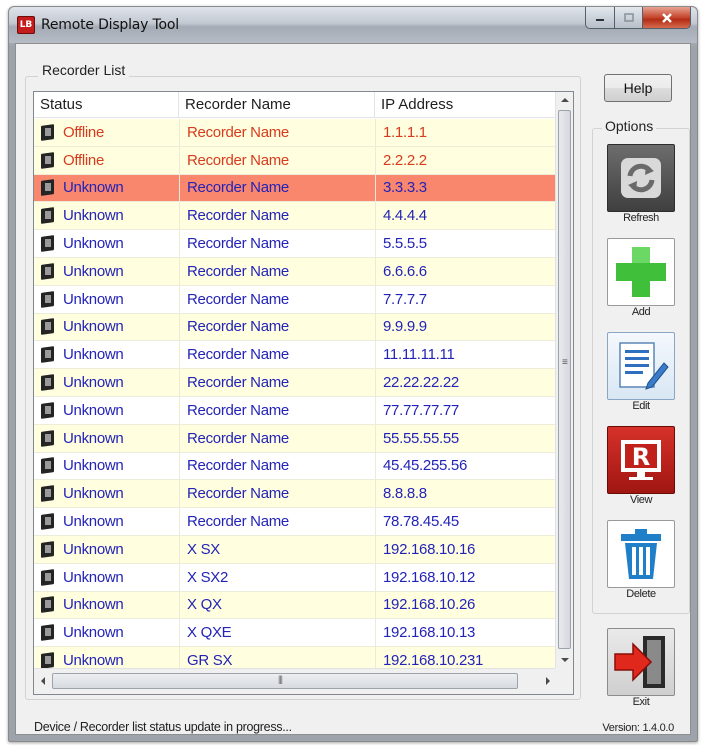  Describe the element at coordinates (277, 577) in the screenshot. I see `recorder-name-cell: X SX2` at that location.